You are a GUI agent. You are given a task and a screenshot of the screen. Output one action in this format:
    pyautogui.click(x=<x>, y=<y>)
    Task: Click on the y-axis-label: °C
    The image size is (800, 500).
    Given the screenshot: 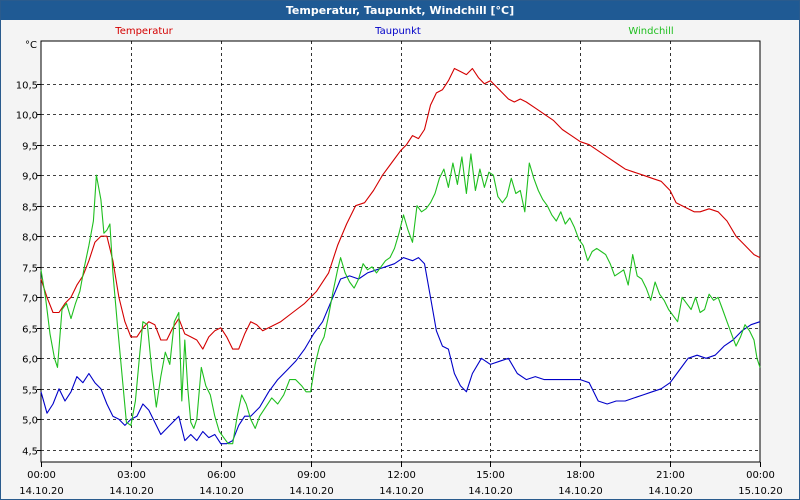 What is the action you would take?
    pyautogui.click(x=31, y=45)
    